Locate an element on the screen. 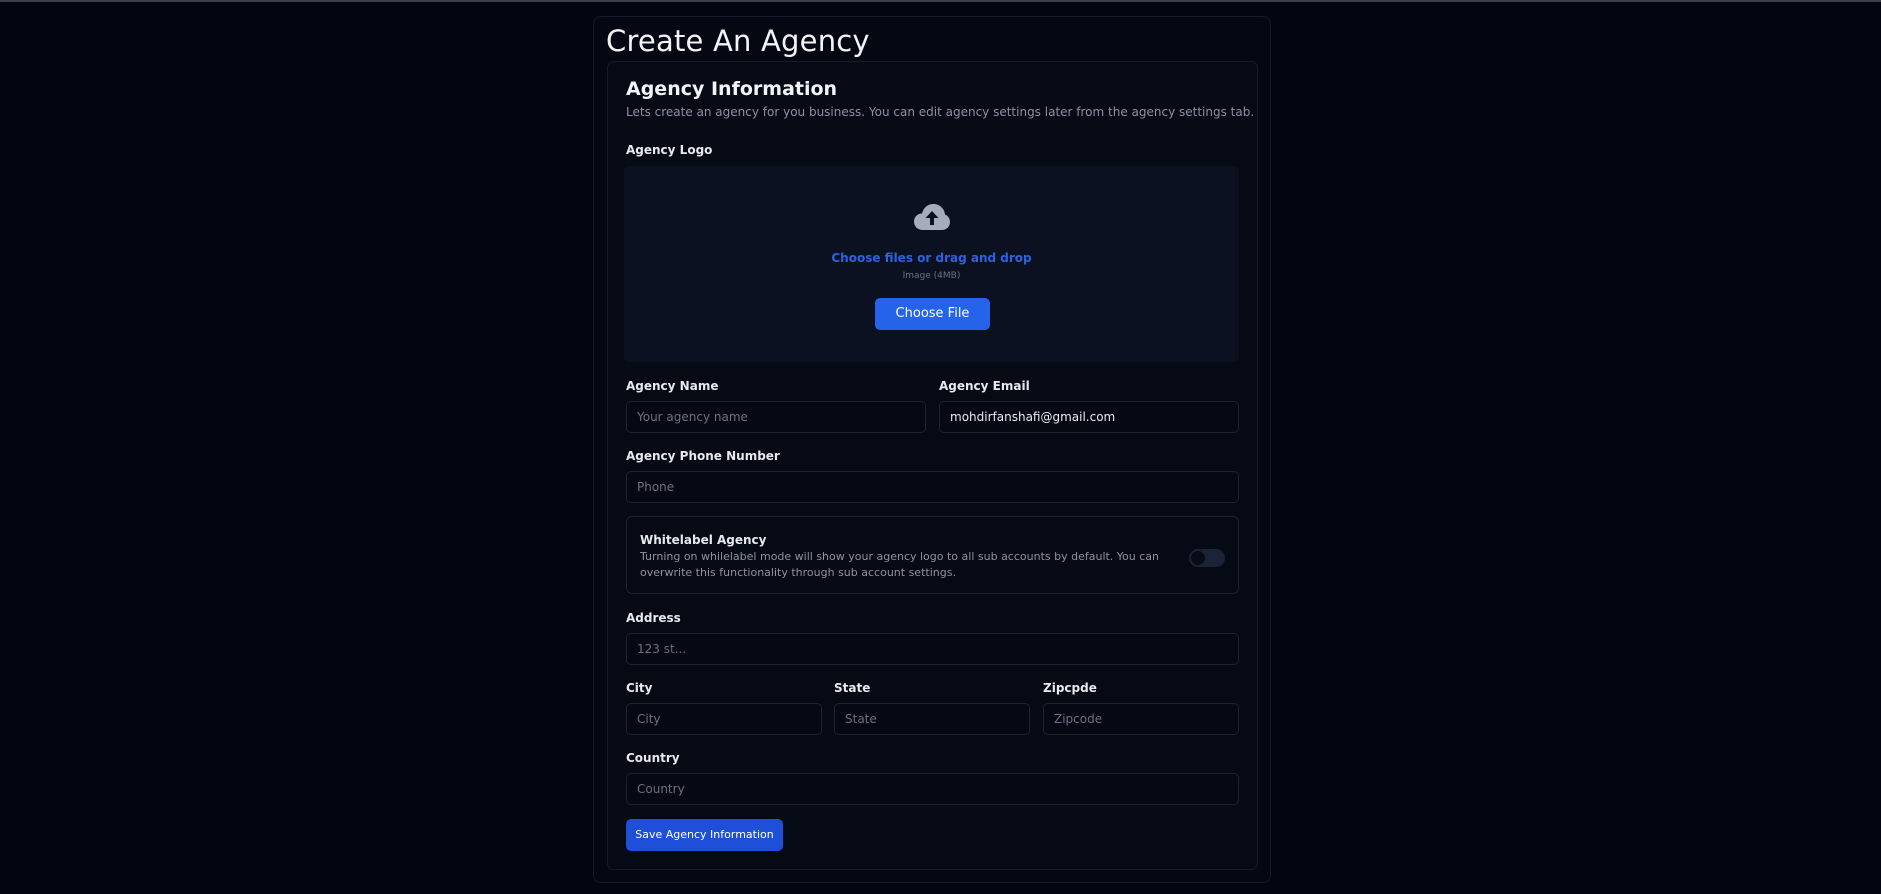 The height and width of the screenshot is (894, 1881). whitelabel-title: Whitelabel Agency is located at coordinates (703, 540).